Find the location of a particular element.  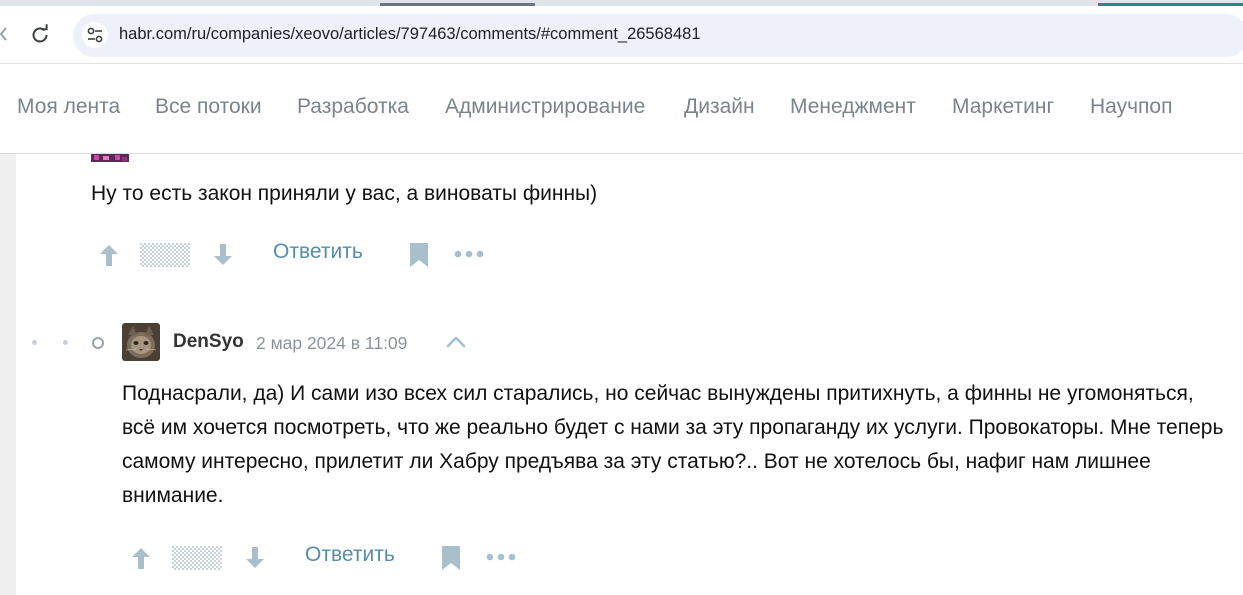

nav-item-administration: Администрирование is located at coordinates (545, 107).